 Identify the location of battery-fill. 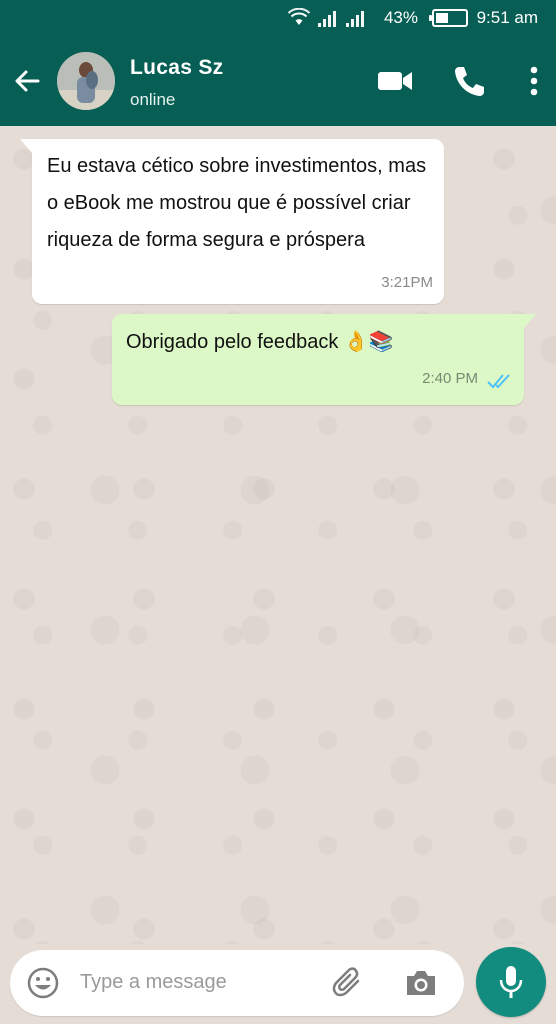
(442, 18).